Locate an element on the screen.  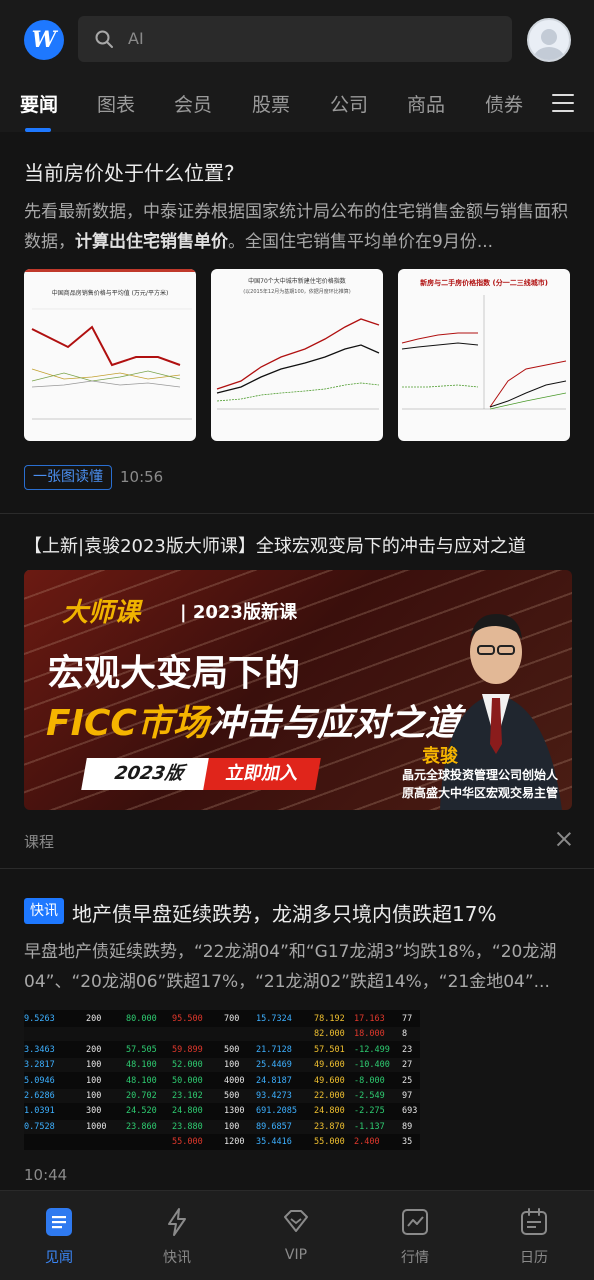
article-title: 当前房价处于什么位置? is located at coordinates (129, 171).